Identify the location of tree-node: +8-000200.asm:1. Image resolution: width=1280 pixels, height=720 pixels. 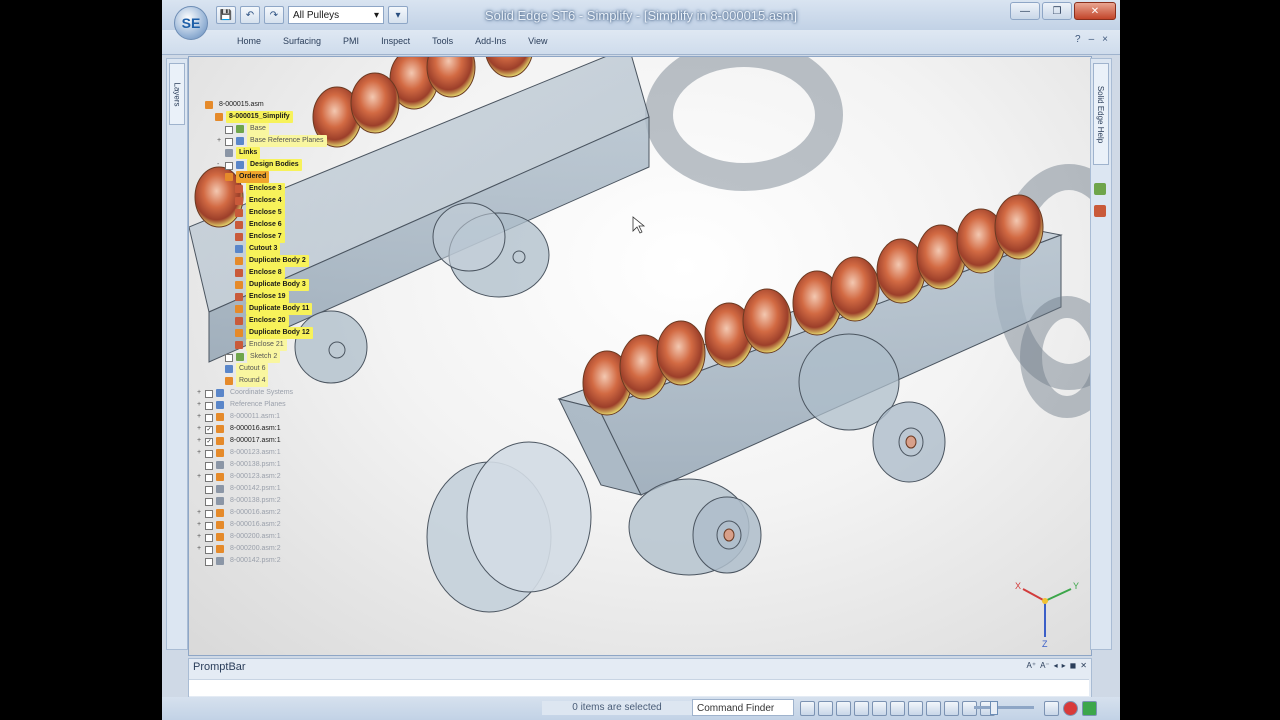
(288, 537).